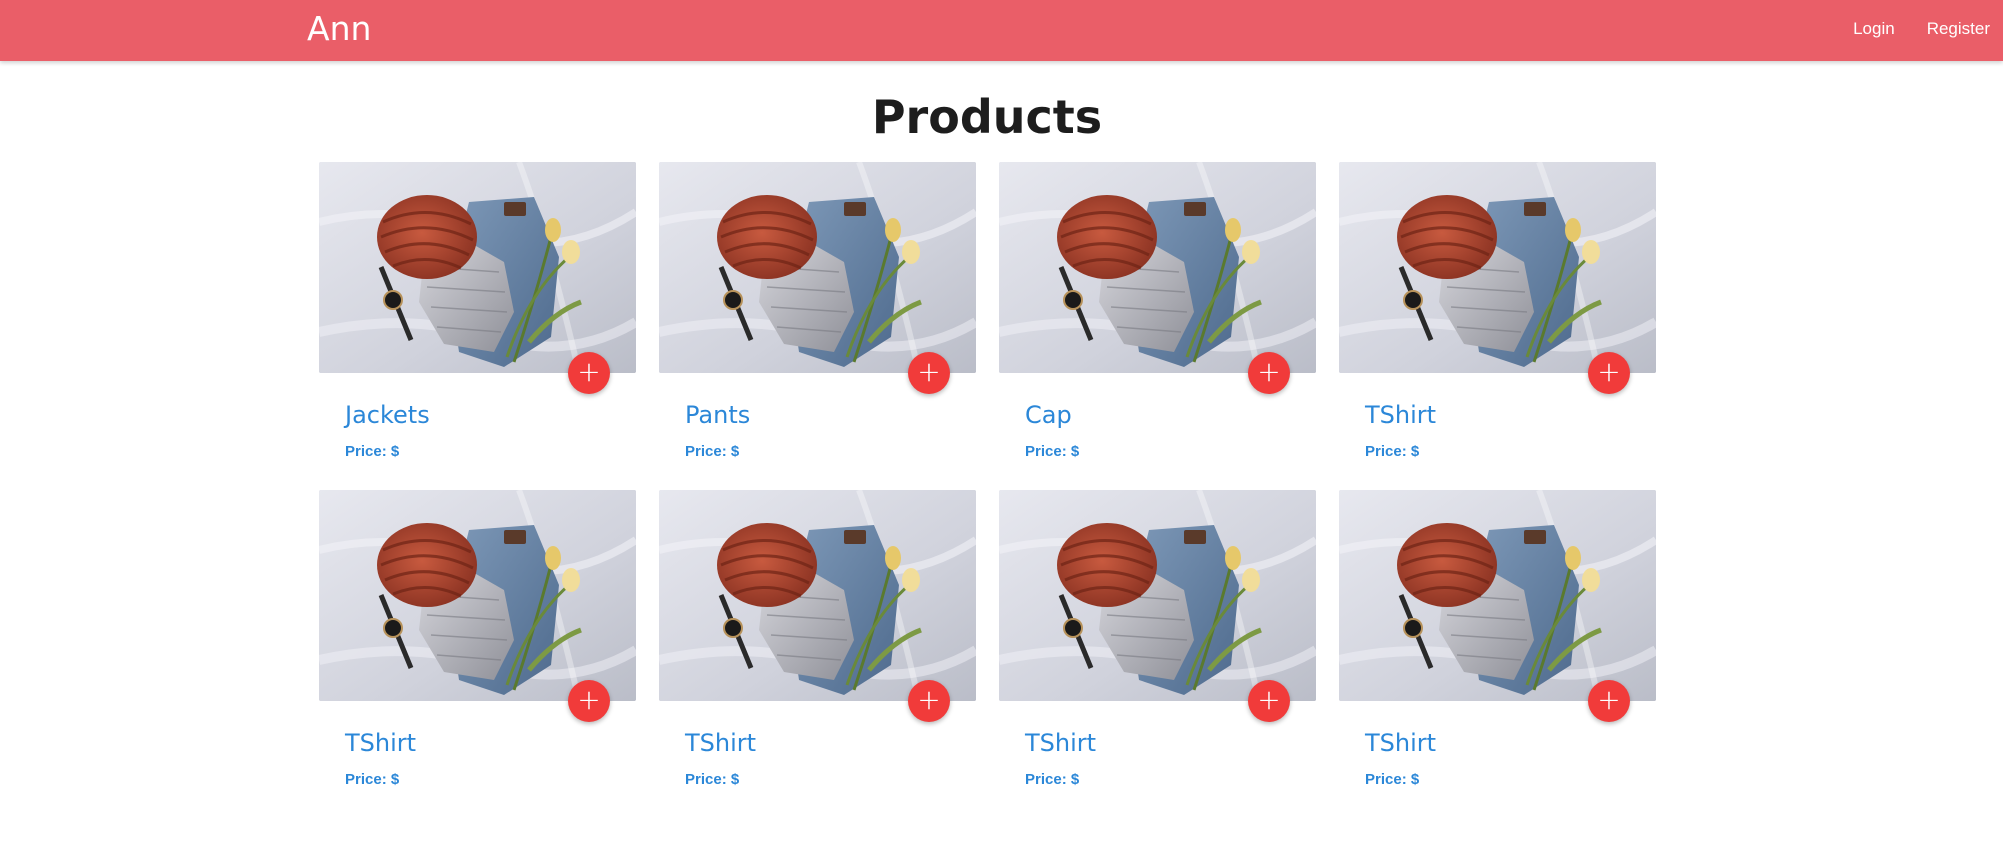 This screenshot has height=850, width=2003. Describe the element at coordinates (1001, 30) in the screenshot. I see `navbar: Ann Login Register` at that location.